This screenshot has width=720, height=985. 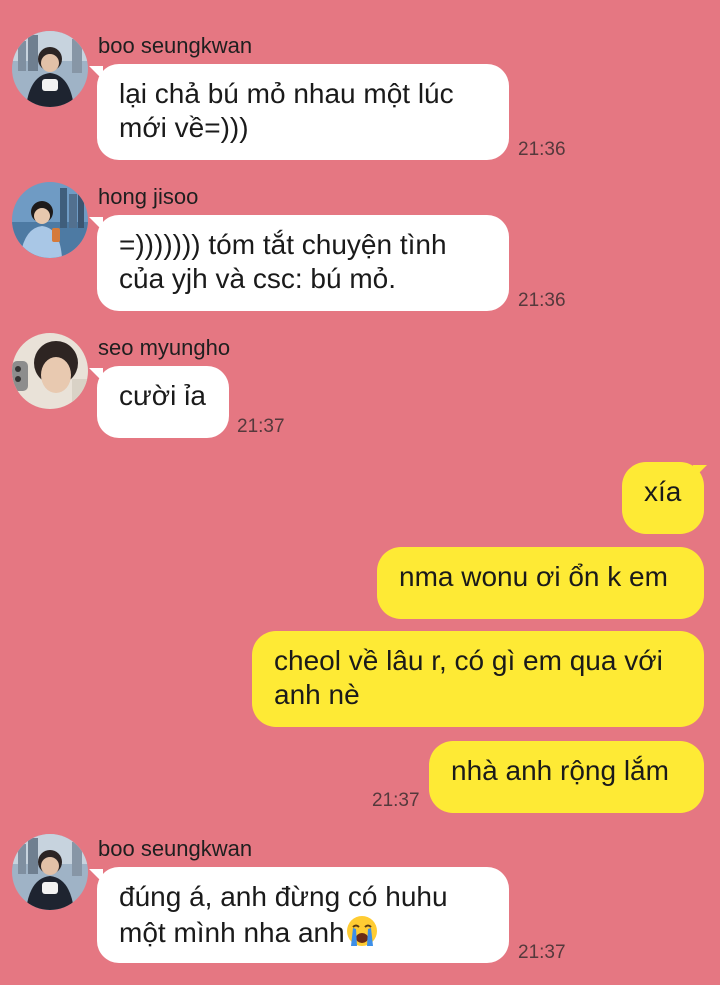 I want to click on outgoing-message-bubble: nhà anh rộng lắm, so click(x=566, y=777).